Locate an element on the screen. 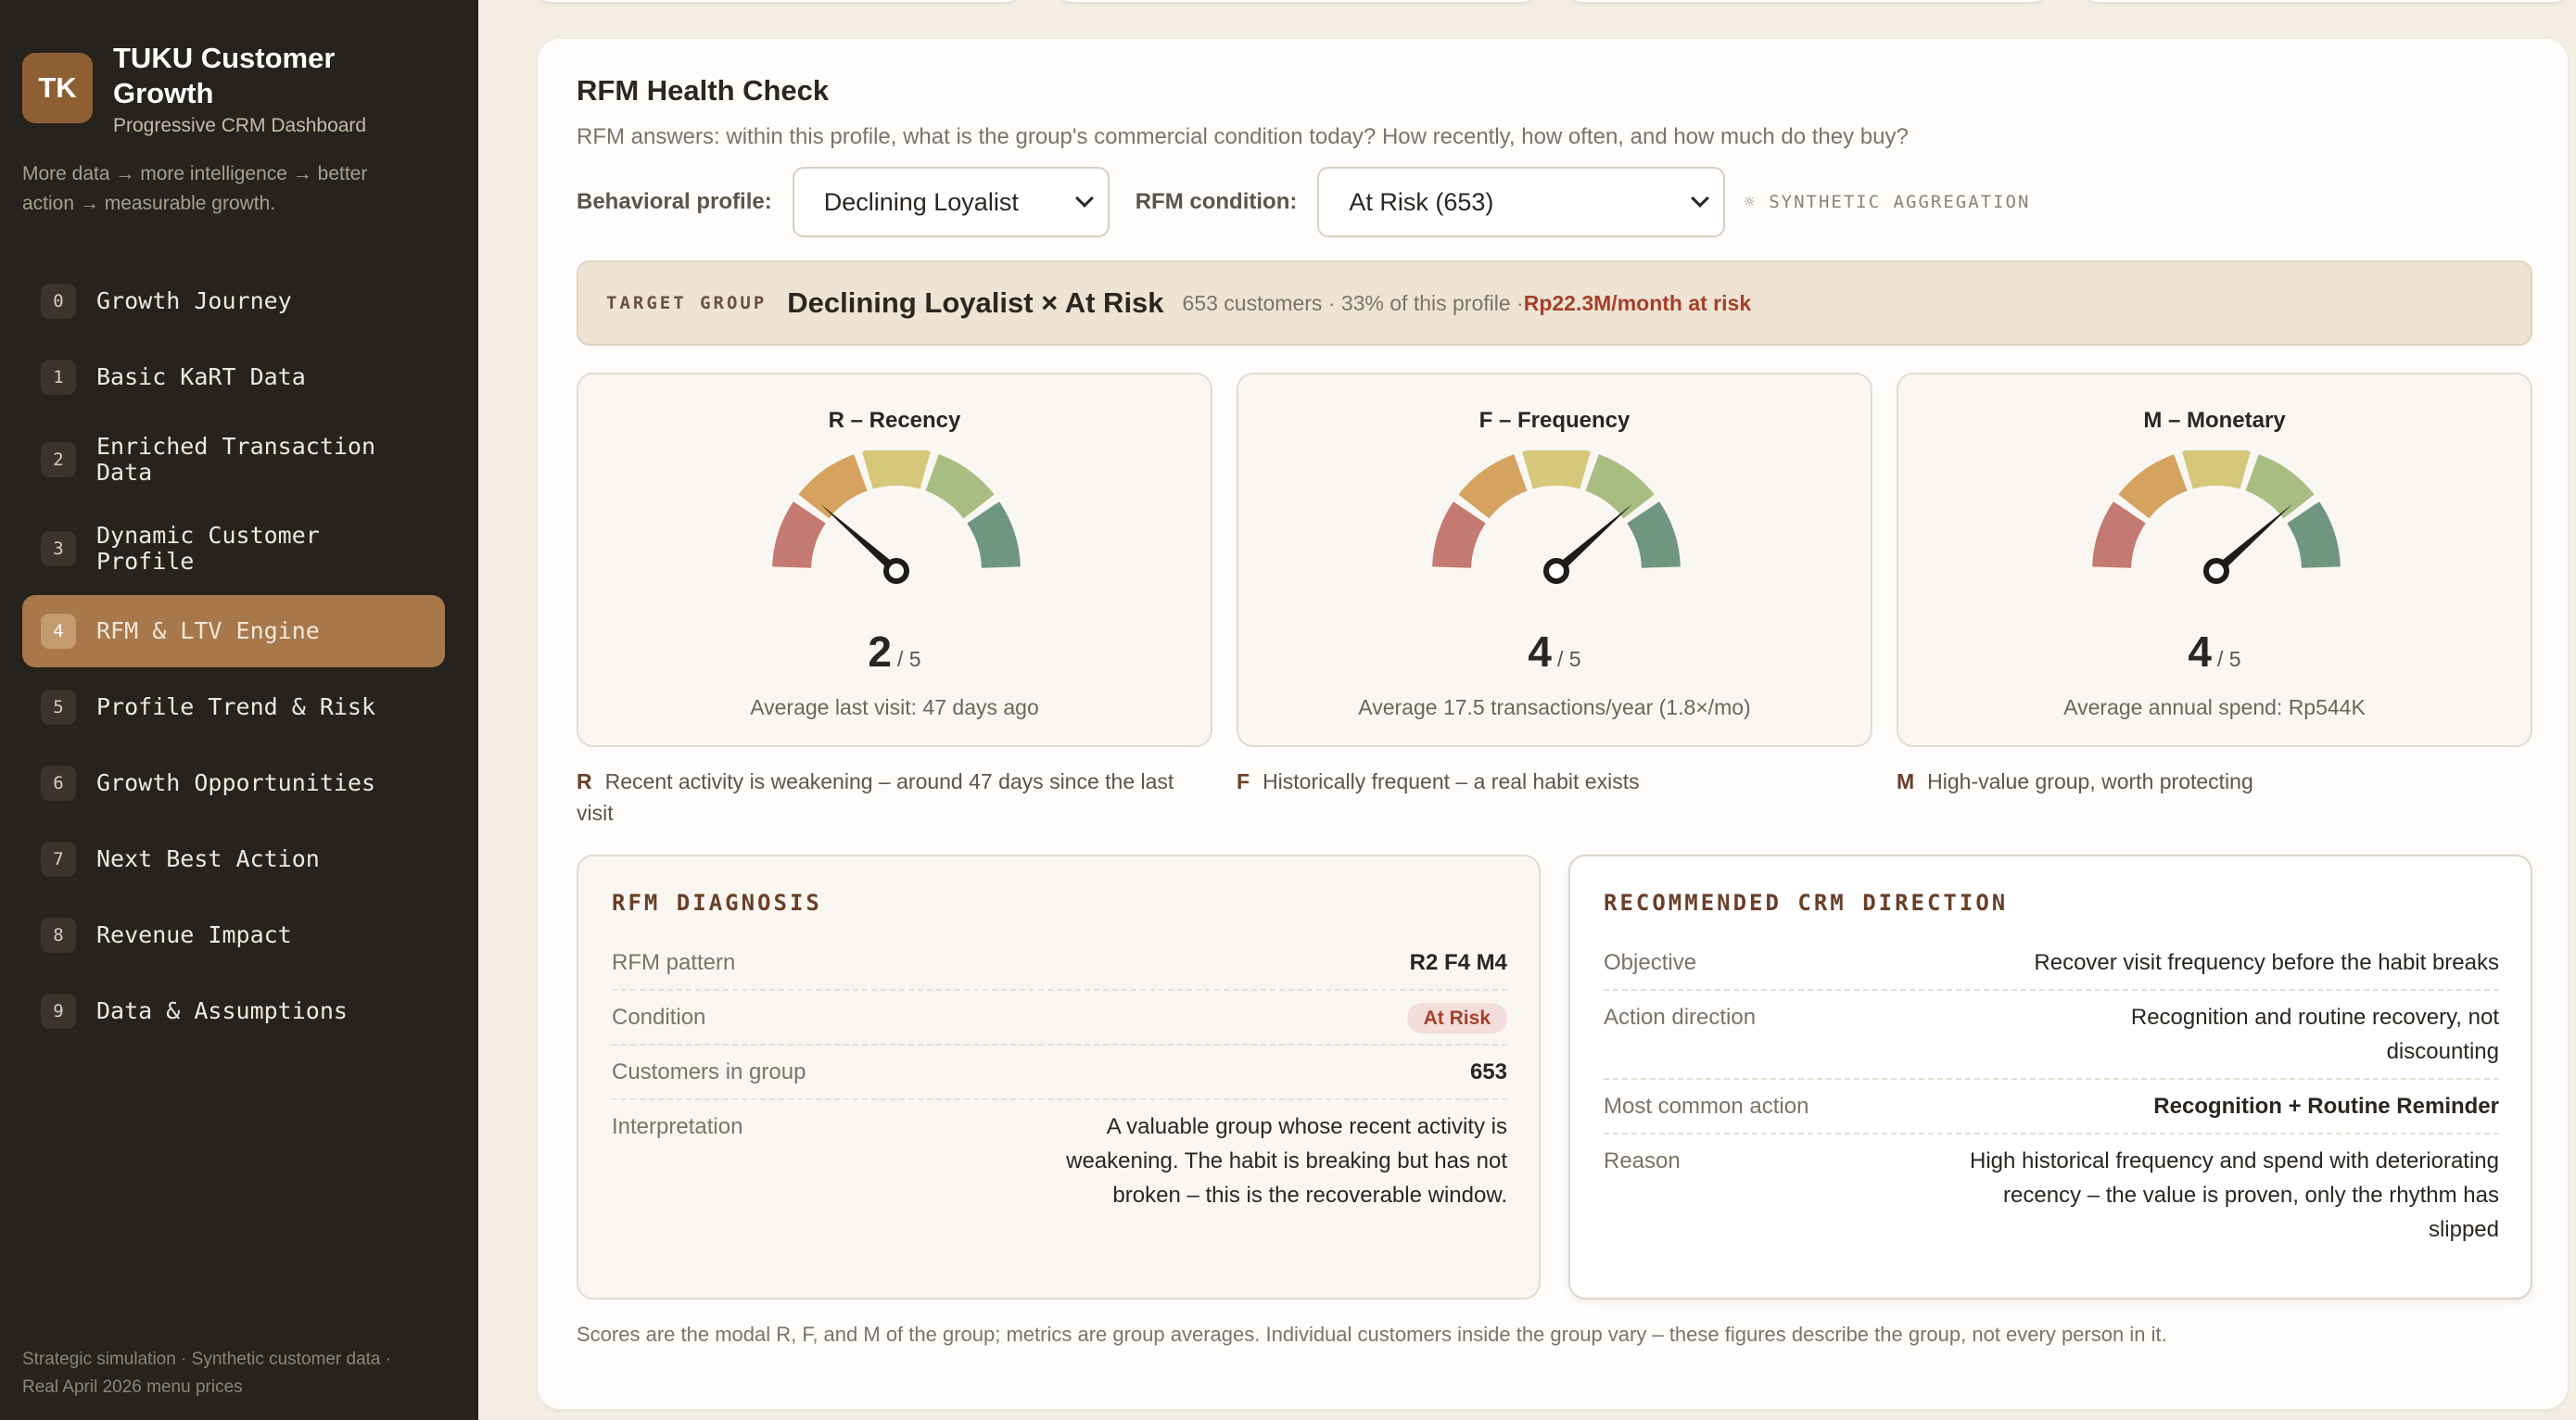 The height and width of the screenshot is (1420, 2576). brand-title: TUKU Customer Growth is located at coordinates (224, 75).